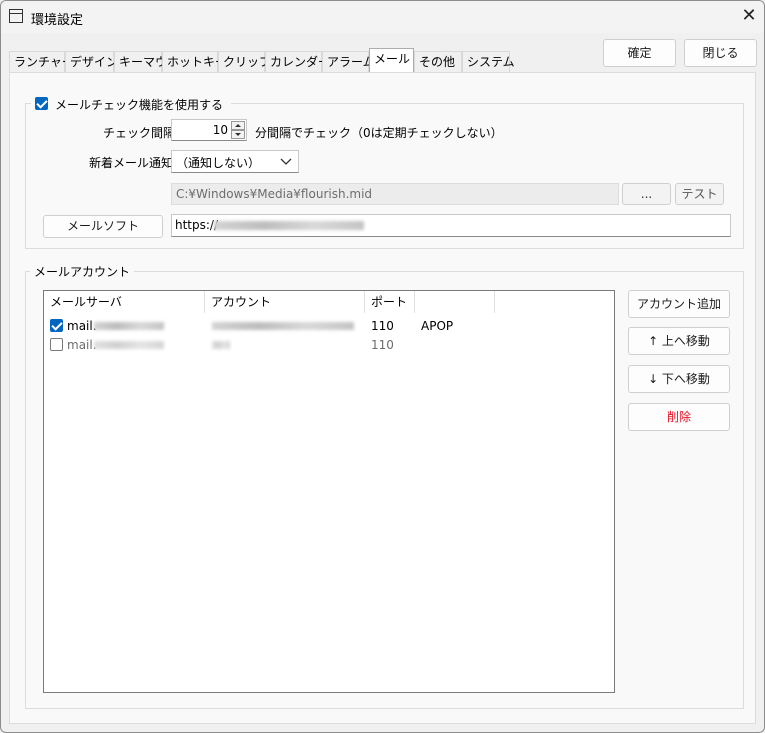  Describe the element at coordinates (16, 16) in the screenshot. I see `window-icon` at that location.